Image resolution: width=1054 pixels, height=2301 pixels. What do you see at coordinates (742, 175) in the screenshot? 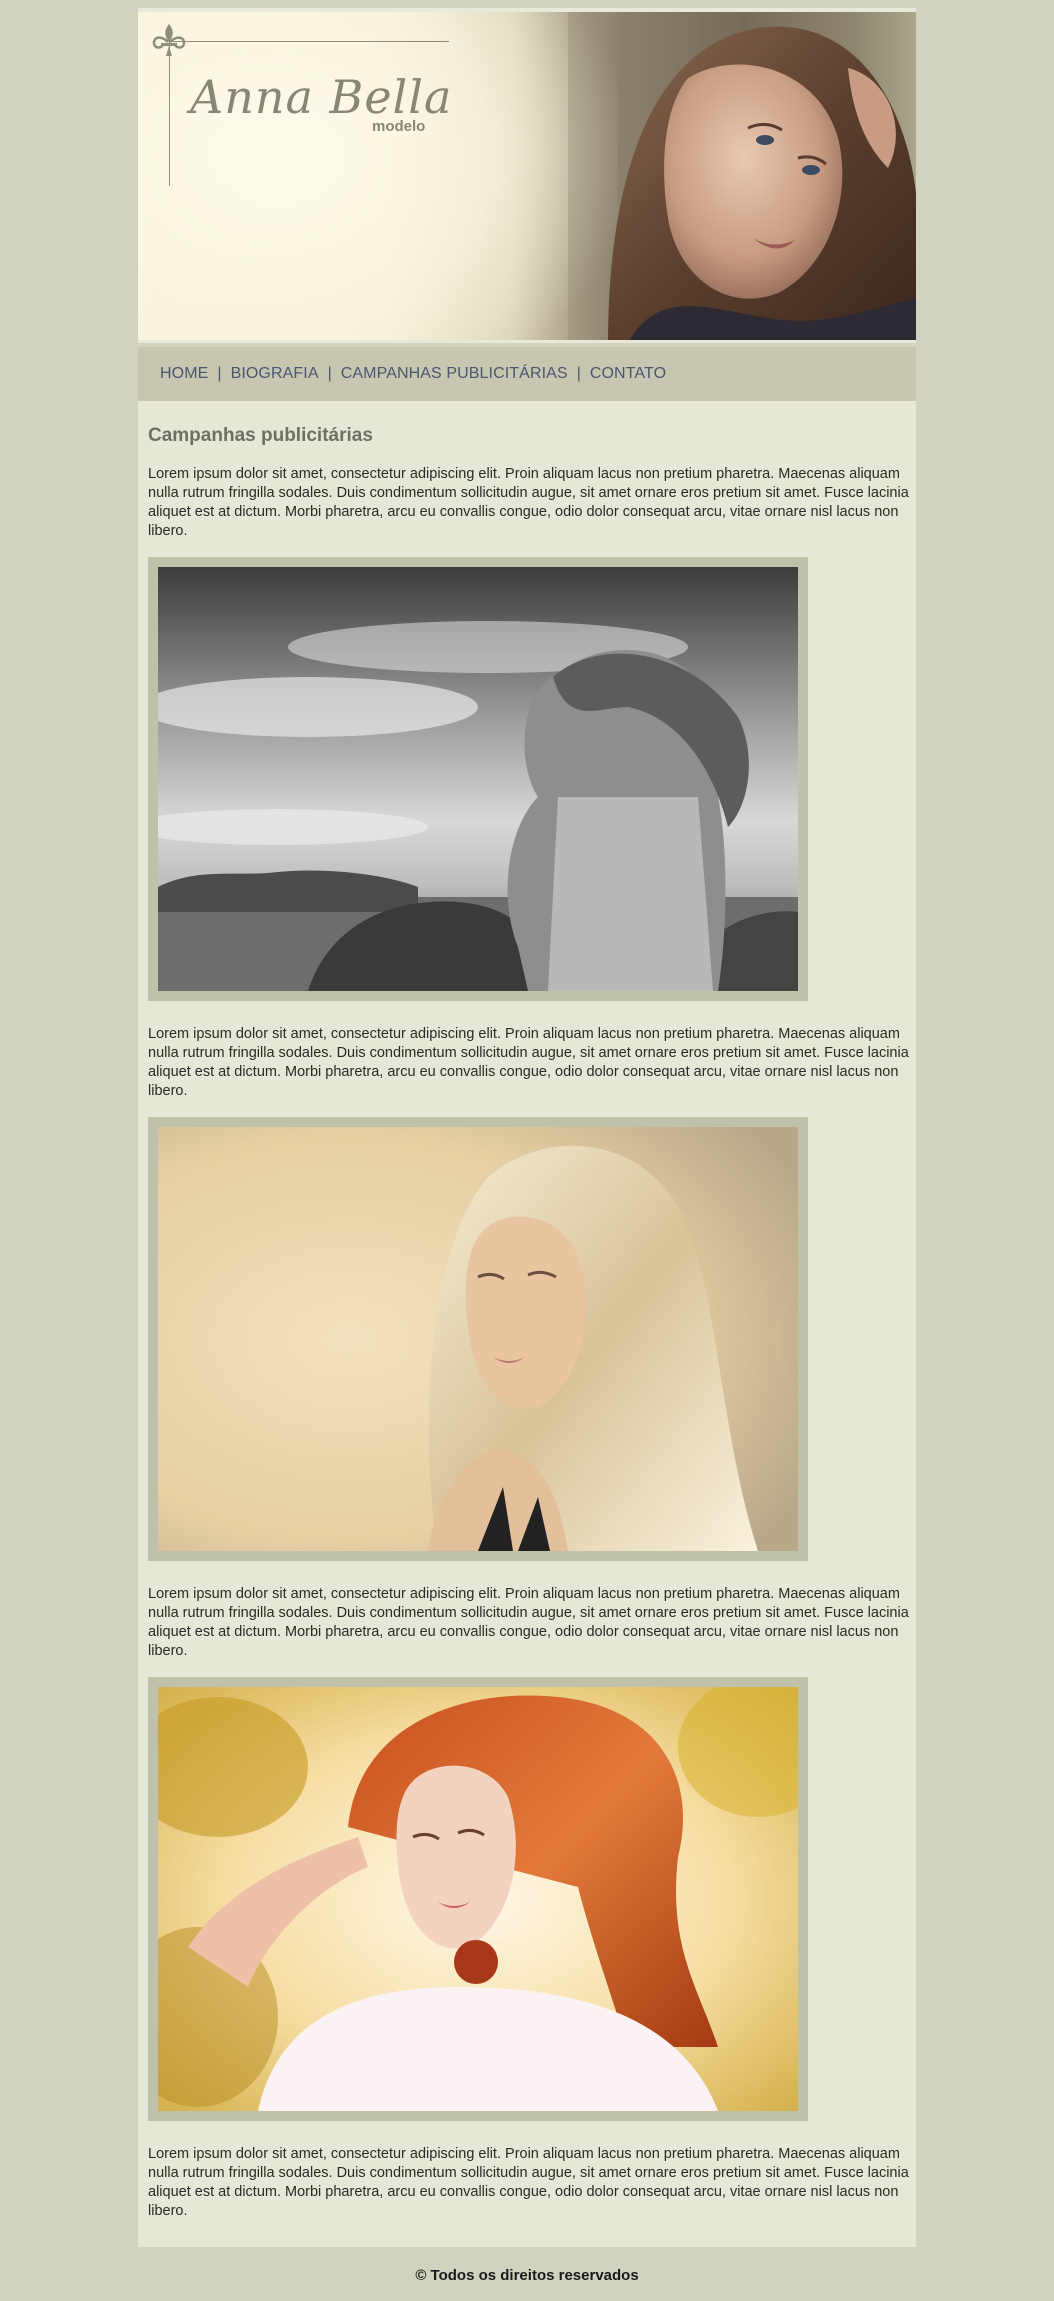
I see `model-portrait-image` at bounding box center [742, 175].